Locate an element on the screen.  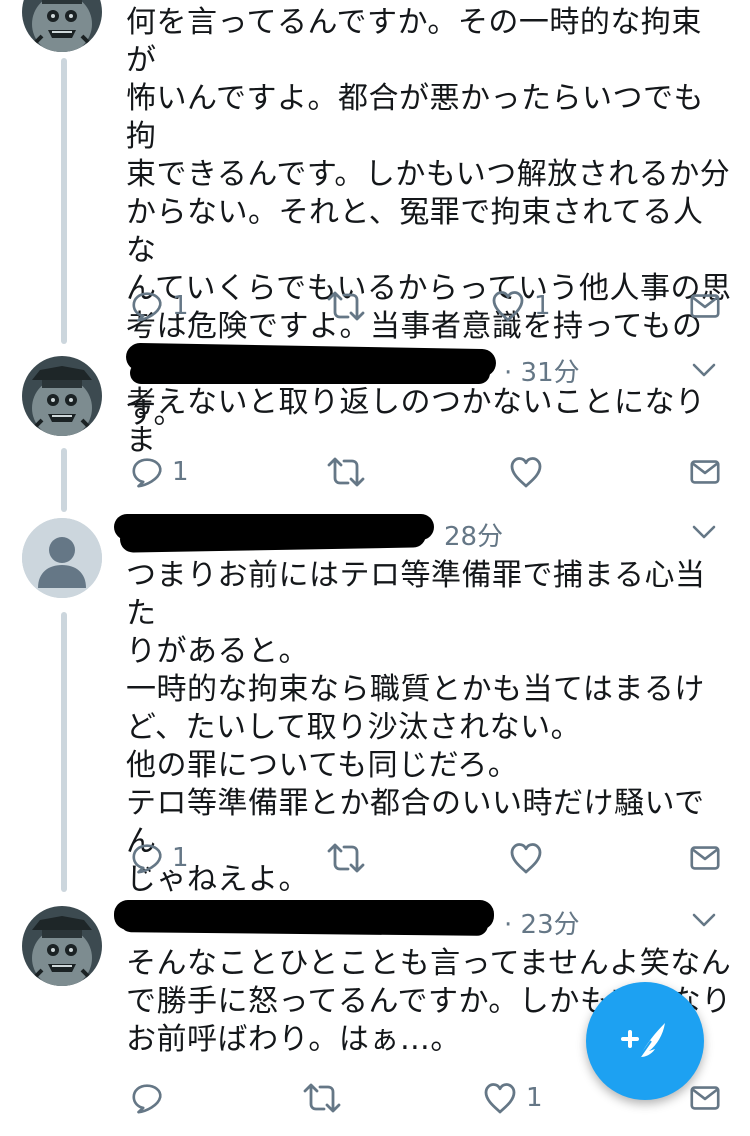
tweet-text: す。 is located at coordinates (155, 413).